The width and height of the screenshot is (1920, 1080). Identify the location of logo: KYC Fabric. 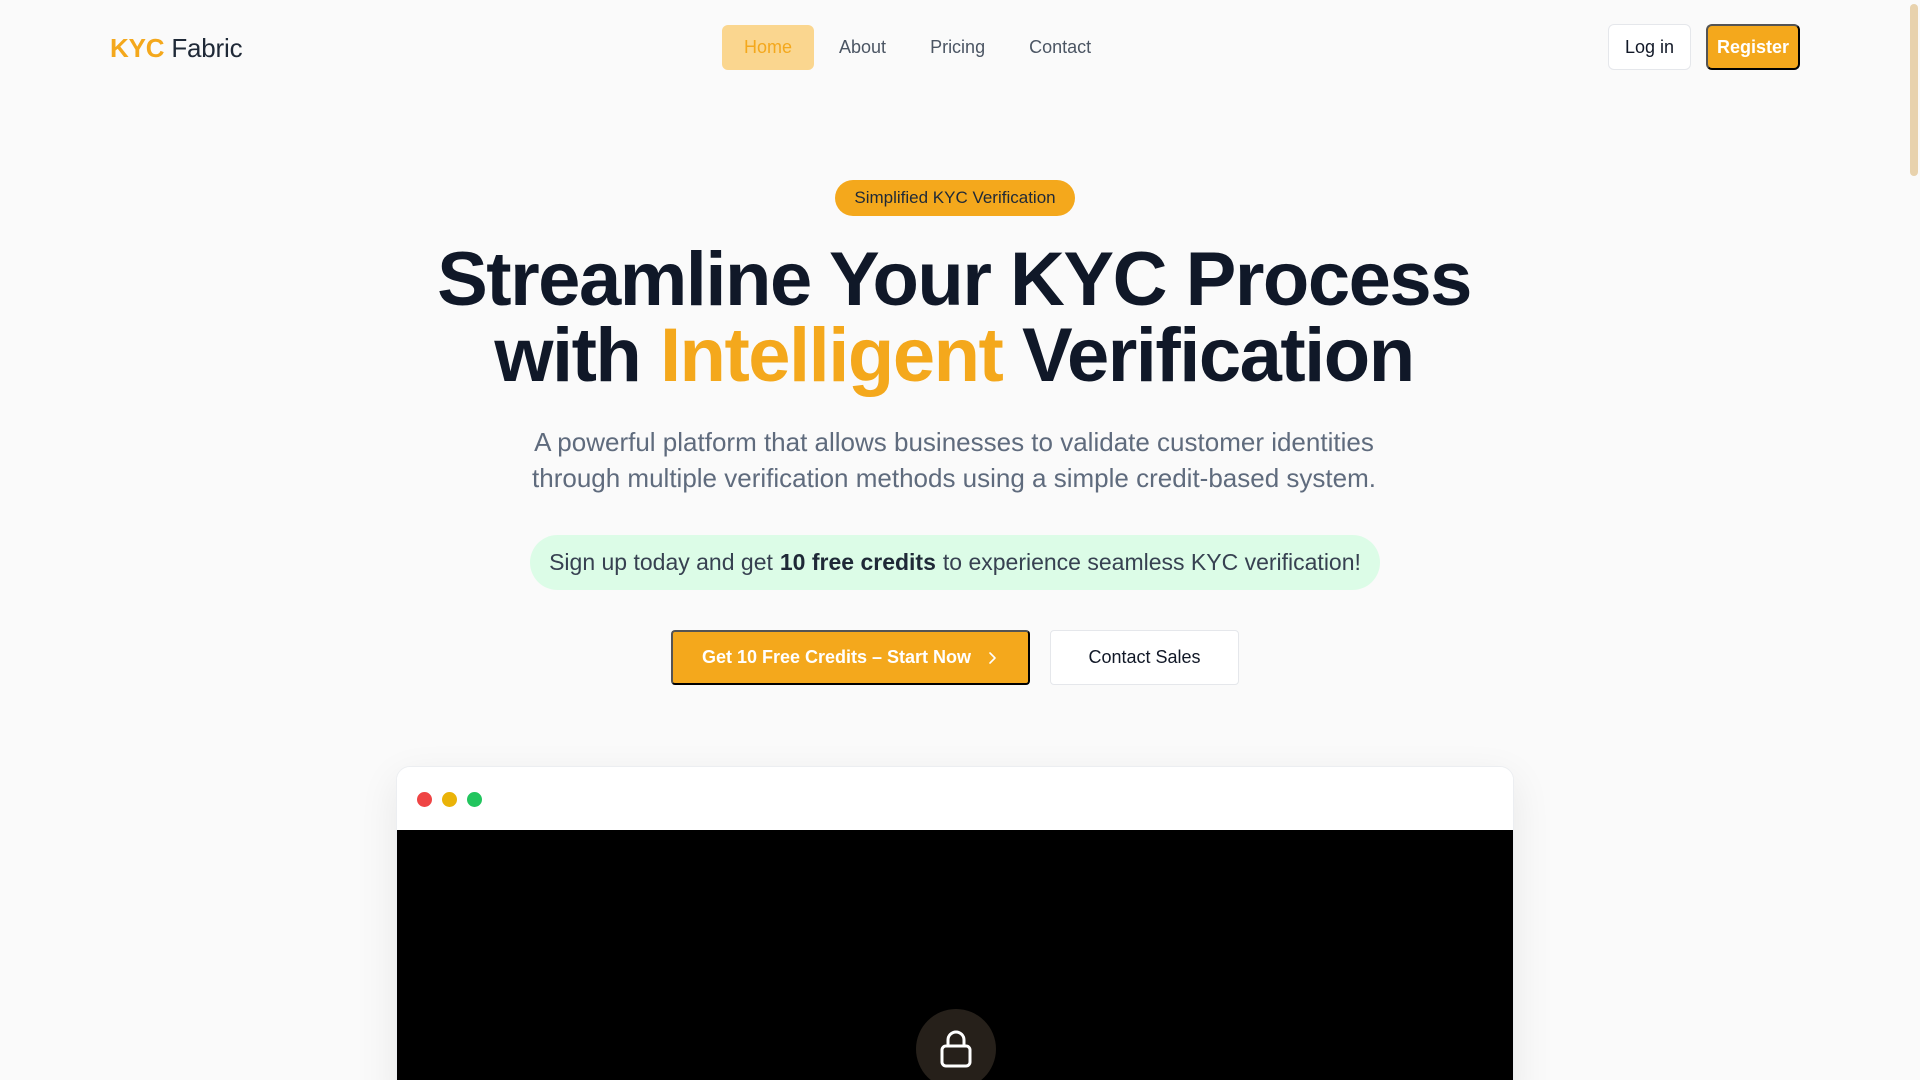
(176, 48).